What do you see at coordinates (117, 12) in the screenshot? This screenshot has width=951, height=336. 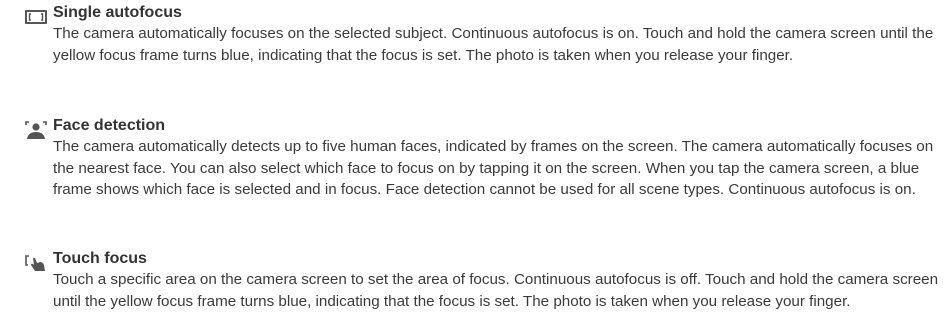 I see `entry-title: Single autofocus` at bounding box center [117, 12].